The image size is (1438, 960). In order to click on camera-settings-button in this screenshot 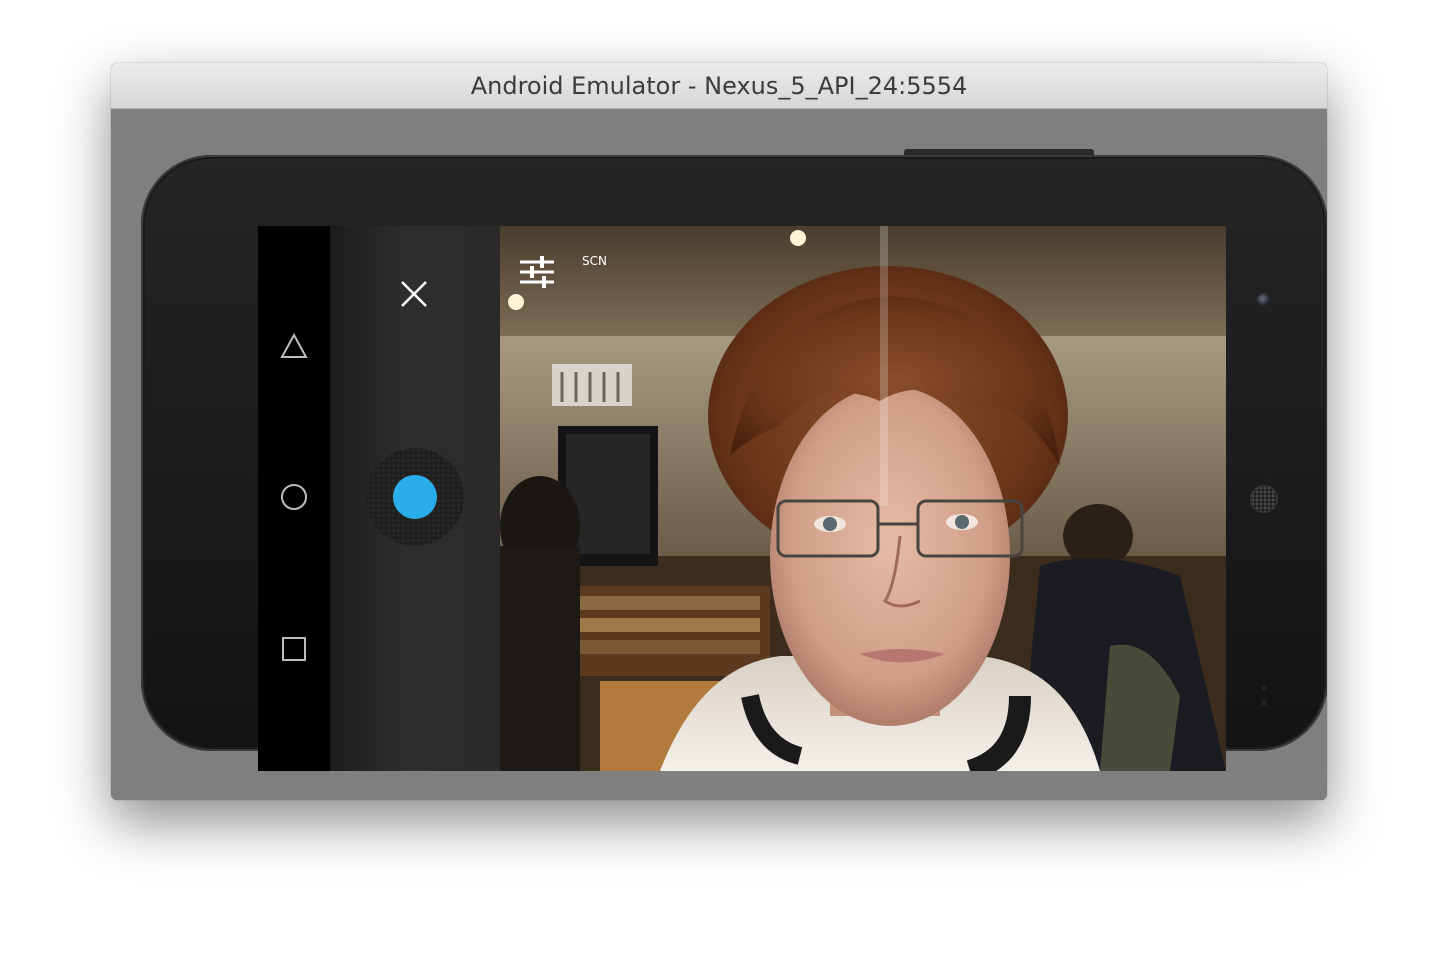, I will do `click(537, 274)`.